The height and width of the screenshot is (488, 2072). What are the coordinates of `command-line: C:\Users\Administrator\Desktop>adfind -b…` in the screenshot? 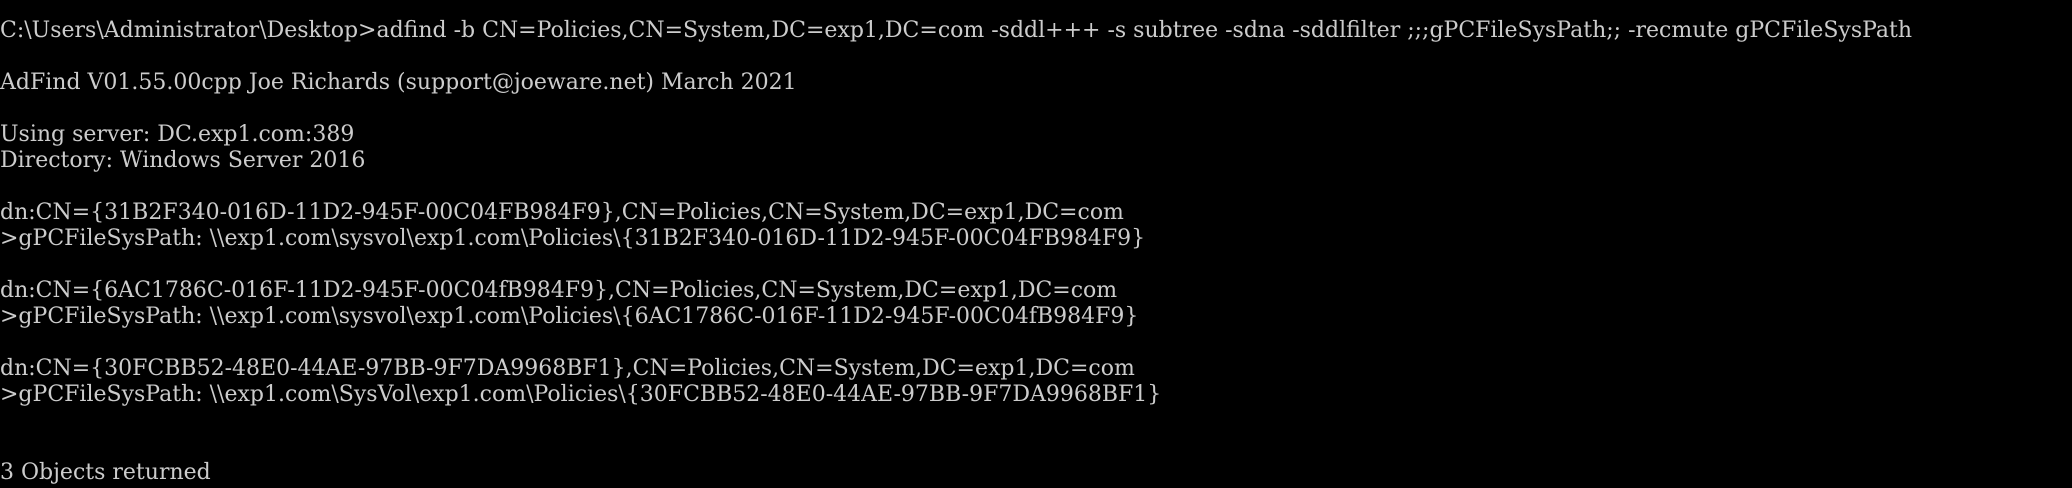 It's located at (956, 30).